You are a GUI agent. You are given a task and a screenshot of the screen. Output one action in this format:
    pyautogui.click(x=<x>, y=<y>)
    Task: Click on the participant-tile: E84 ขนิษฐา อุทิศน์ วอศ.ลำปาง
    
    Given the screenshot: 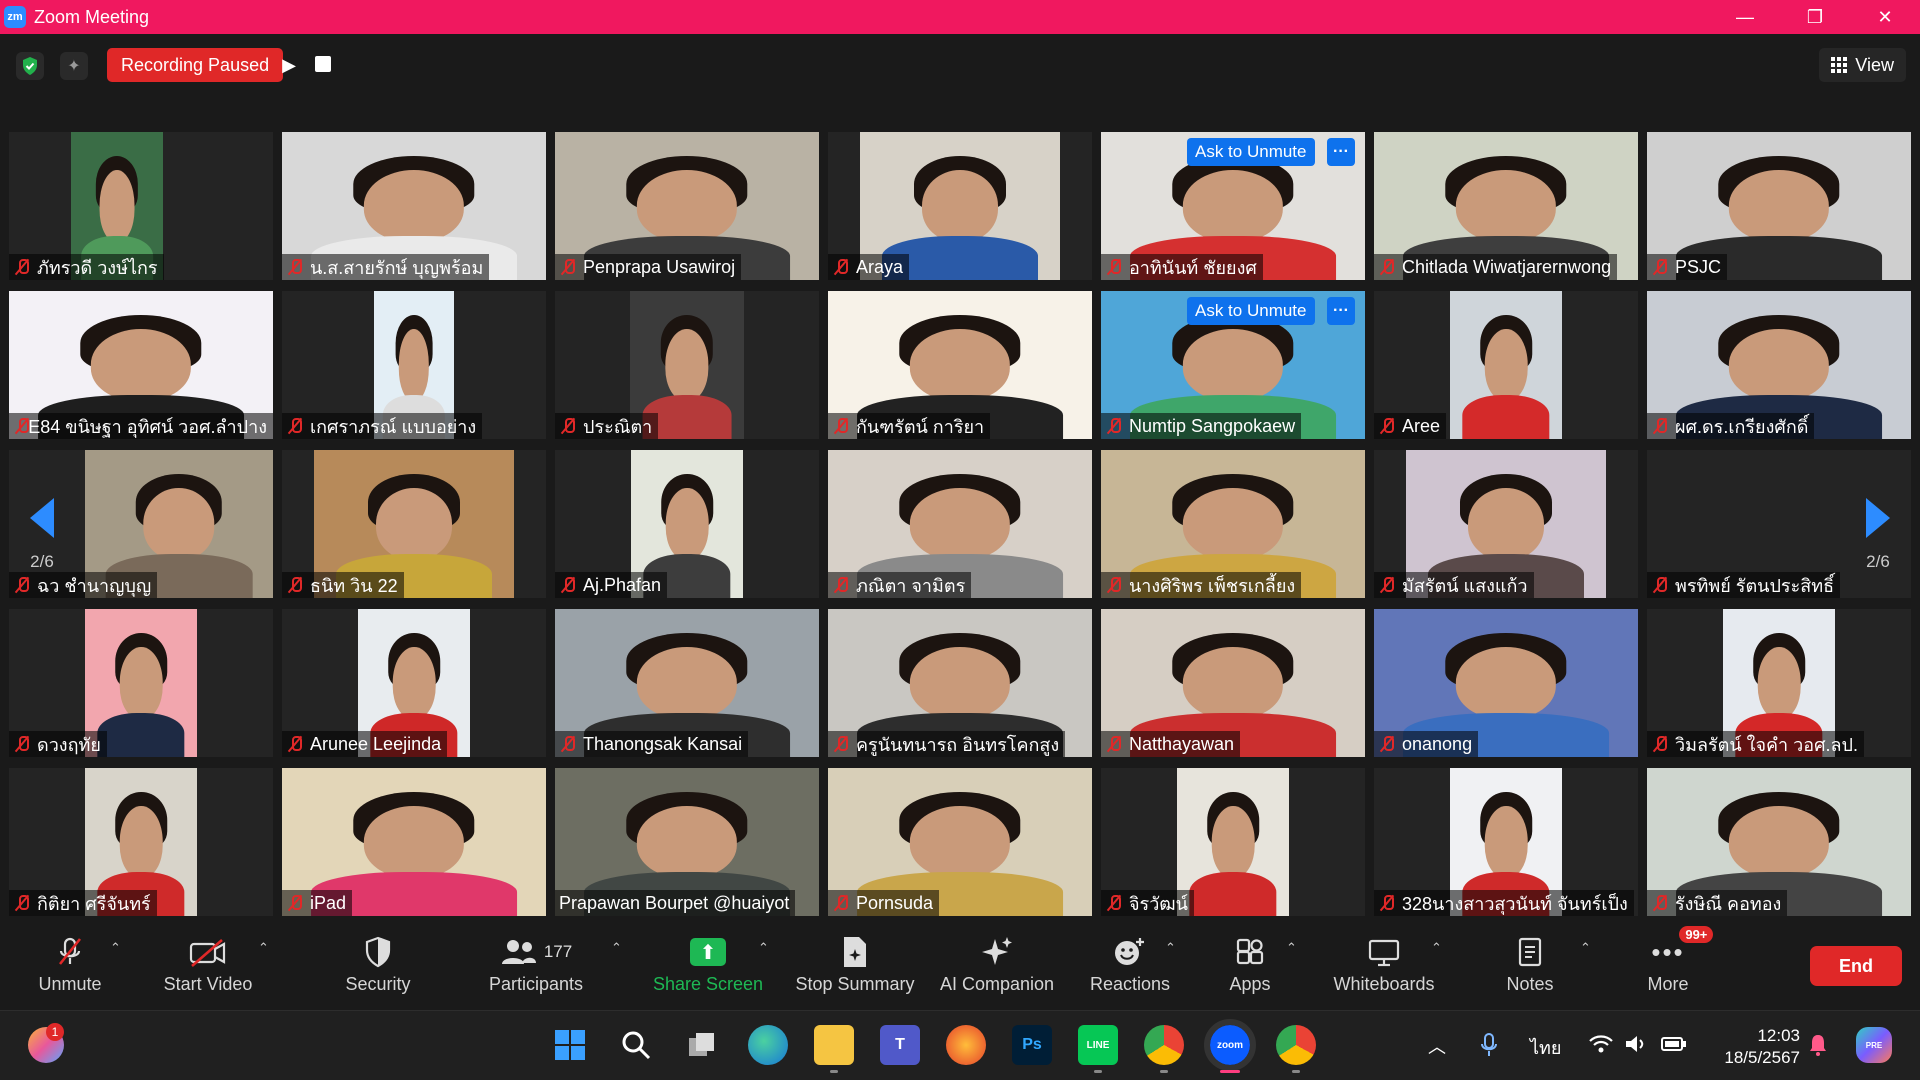 What is the action you would take?
    pyautogui.click(x=141, y=365)
    